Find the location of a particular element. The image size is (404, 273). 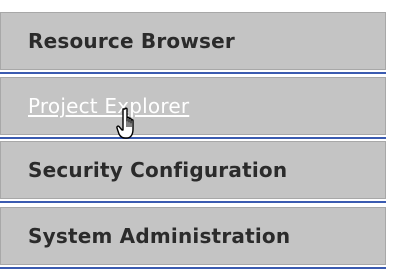

nav-item-label: Security Configuration is located at coordinates (158, 170).